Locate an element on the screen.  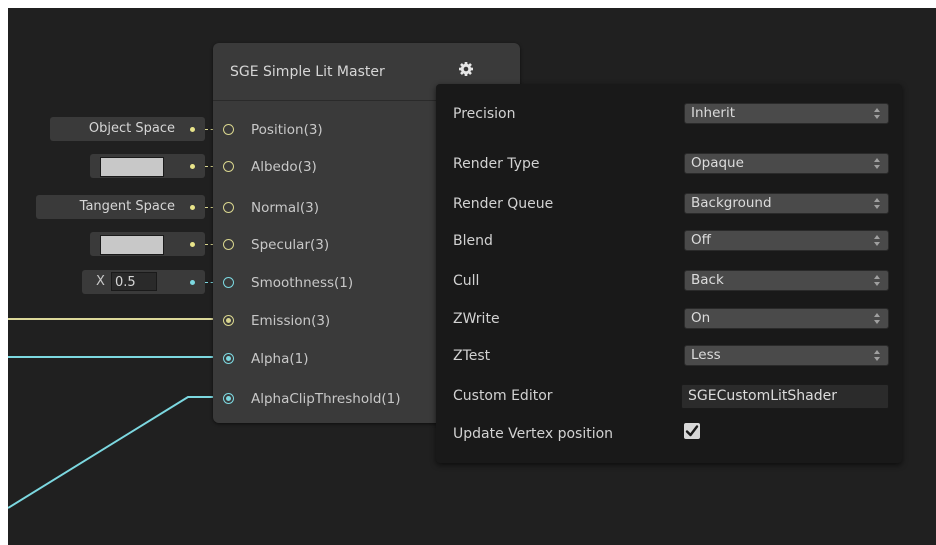
setting-label: Custom Editor is located at coordinates (503, 396).